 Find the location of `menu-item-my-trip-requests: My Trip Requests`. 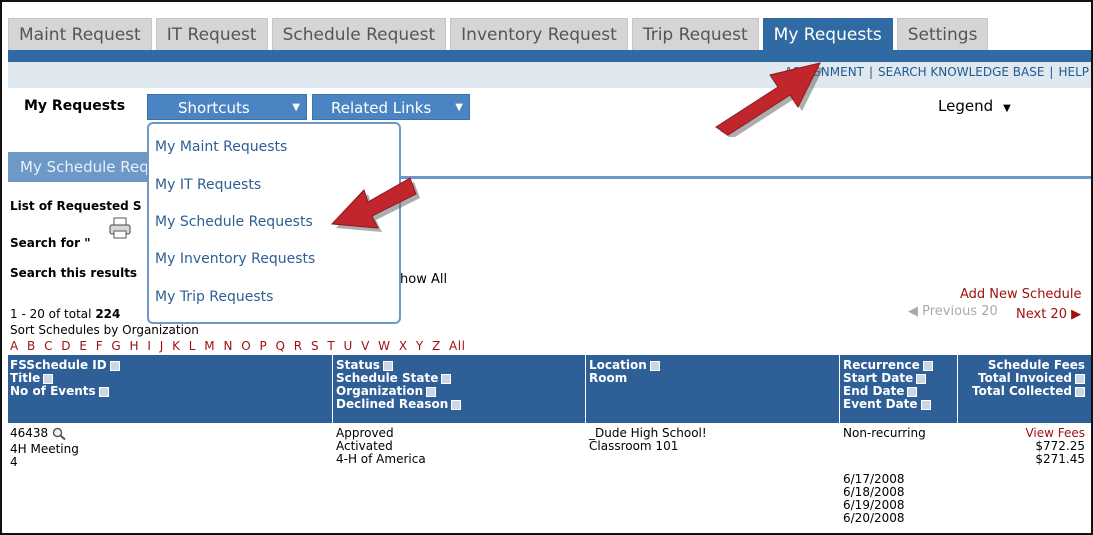

menu-item-my-trip-requests: My Trip Requests is located at coordinates (214, 297).